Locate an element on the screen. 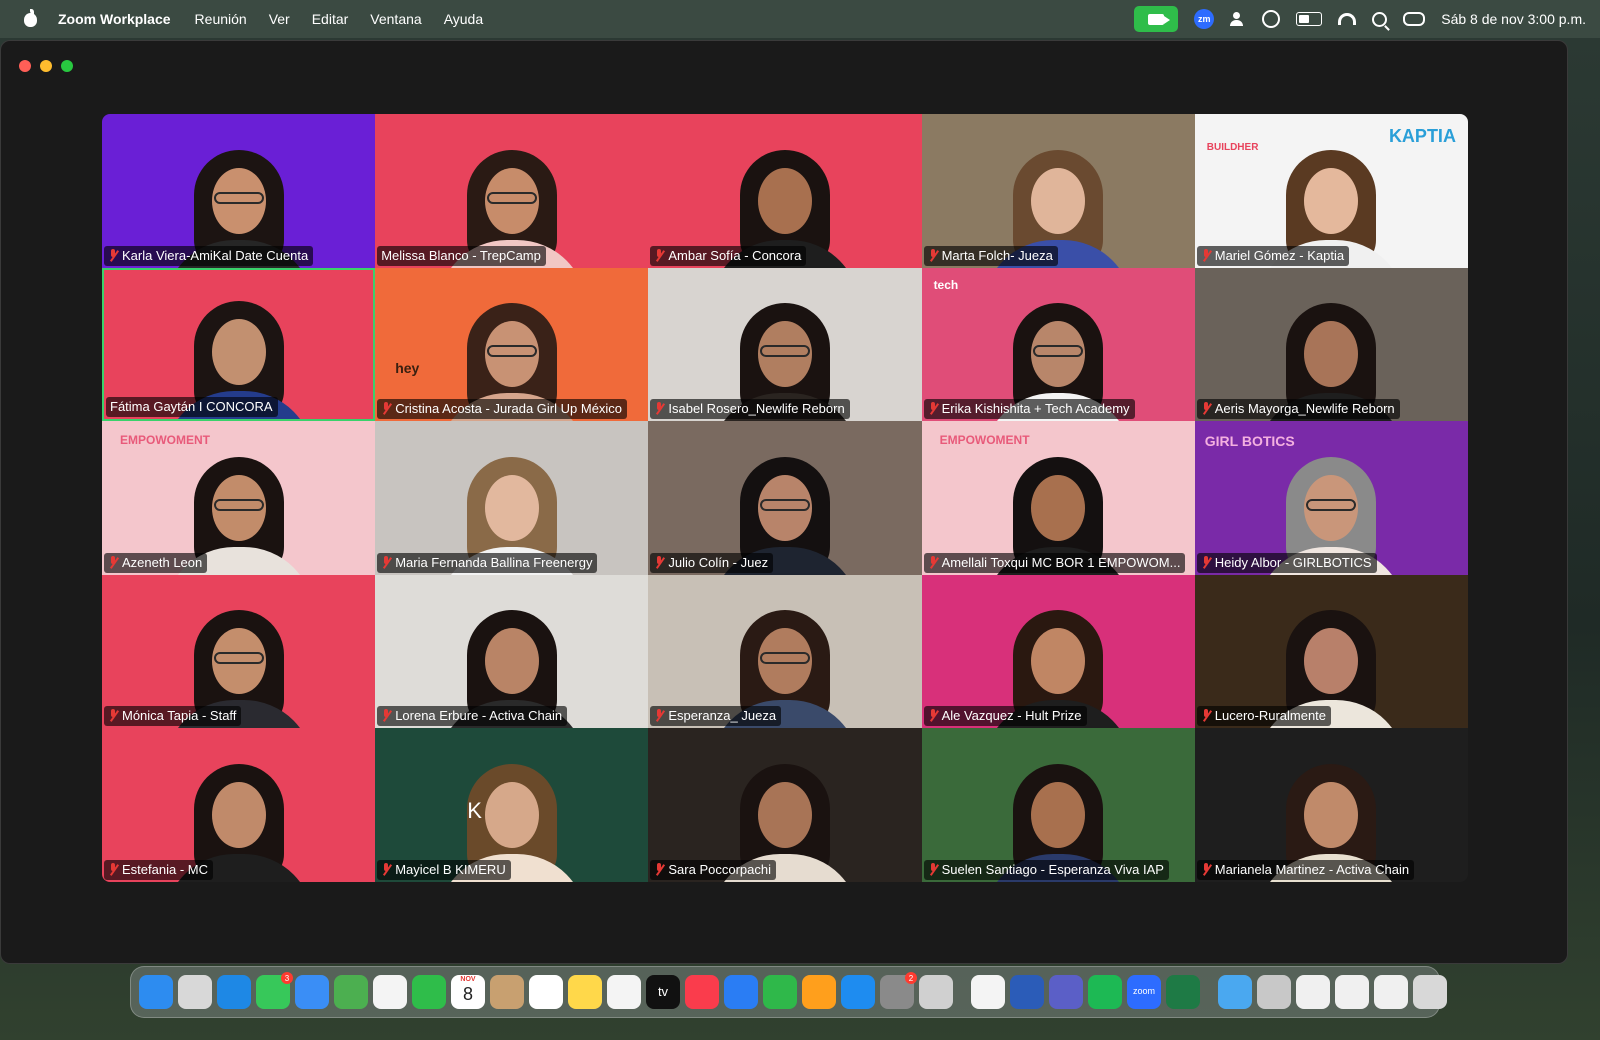 The width and height of the screenshot is (1600, 1040). participant-tile: Lucero-Ruralmente is located at coordinates (1331, 651).